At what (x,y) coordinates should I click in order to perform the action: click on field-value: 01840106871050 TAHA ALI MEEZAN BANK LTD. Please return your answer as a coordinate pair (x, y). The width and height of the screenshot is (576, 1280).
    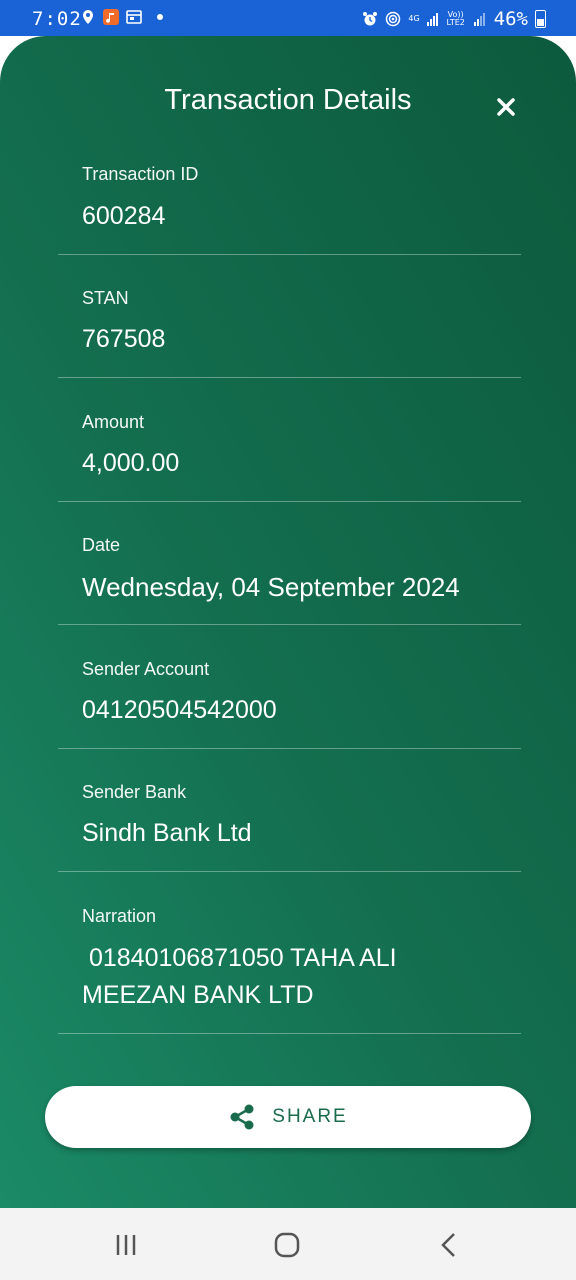
    Looking at the image, I should click on (243, 976).